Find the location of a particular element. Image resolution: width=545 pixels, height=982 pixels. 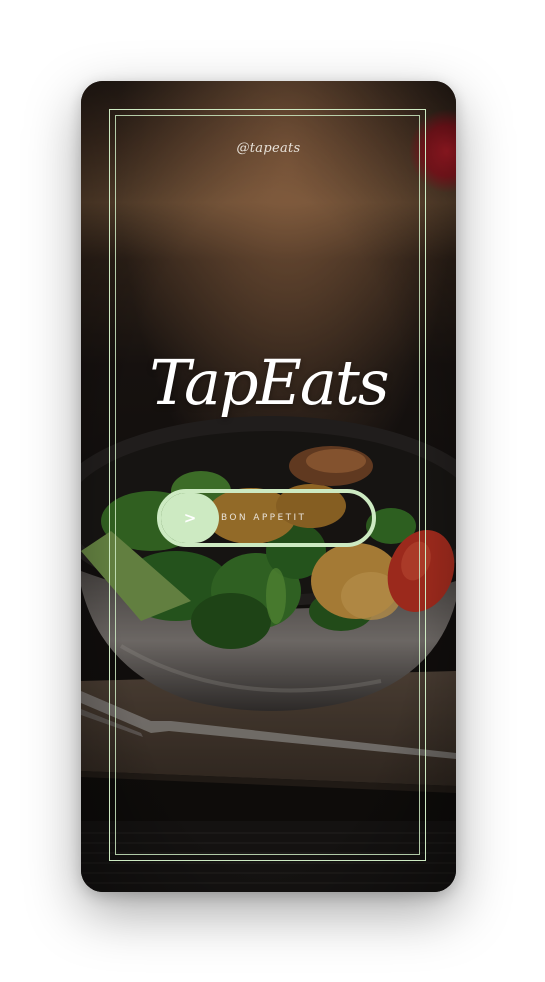

slider-label: BON APPETIT is located at coordinates (264, 518).